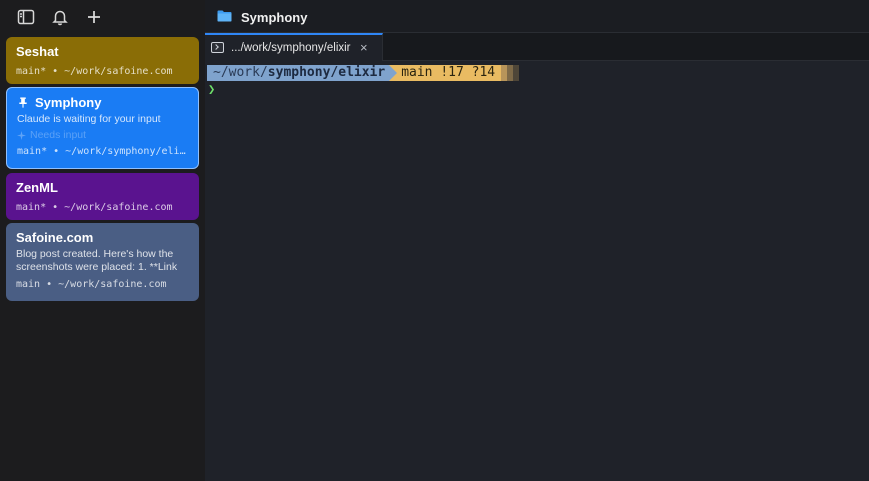 The width and height of the screenshot is (869, 481). I want to click on prompt-caret: ❯, so click(212, 89).